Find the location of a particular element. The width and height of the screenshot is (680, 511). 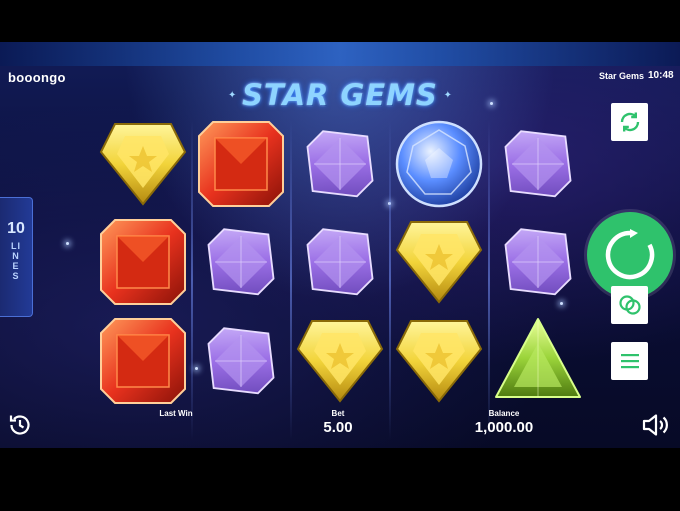

letterbox-bottom is located at coordinates (340, 479).